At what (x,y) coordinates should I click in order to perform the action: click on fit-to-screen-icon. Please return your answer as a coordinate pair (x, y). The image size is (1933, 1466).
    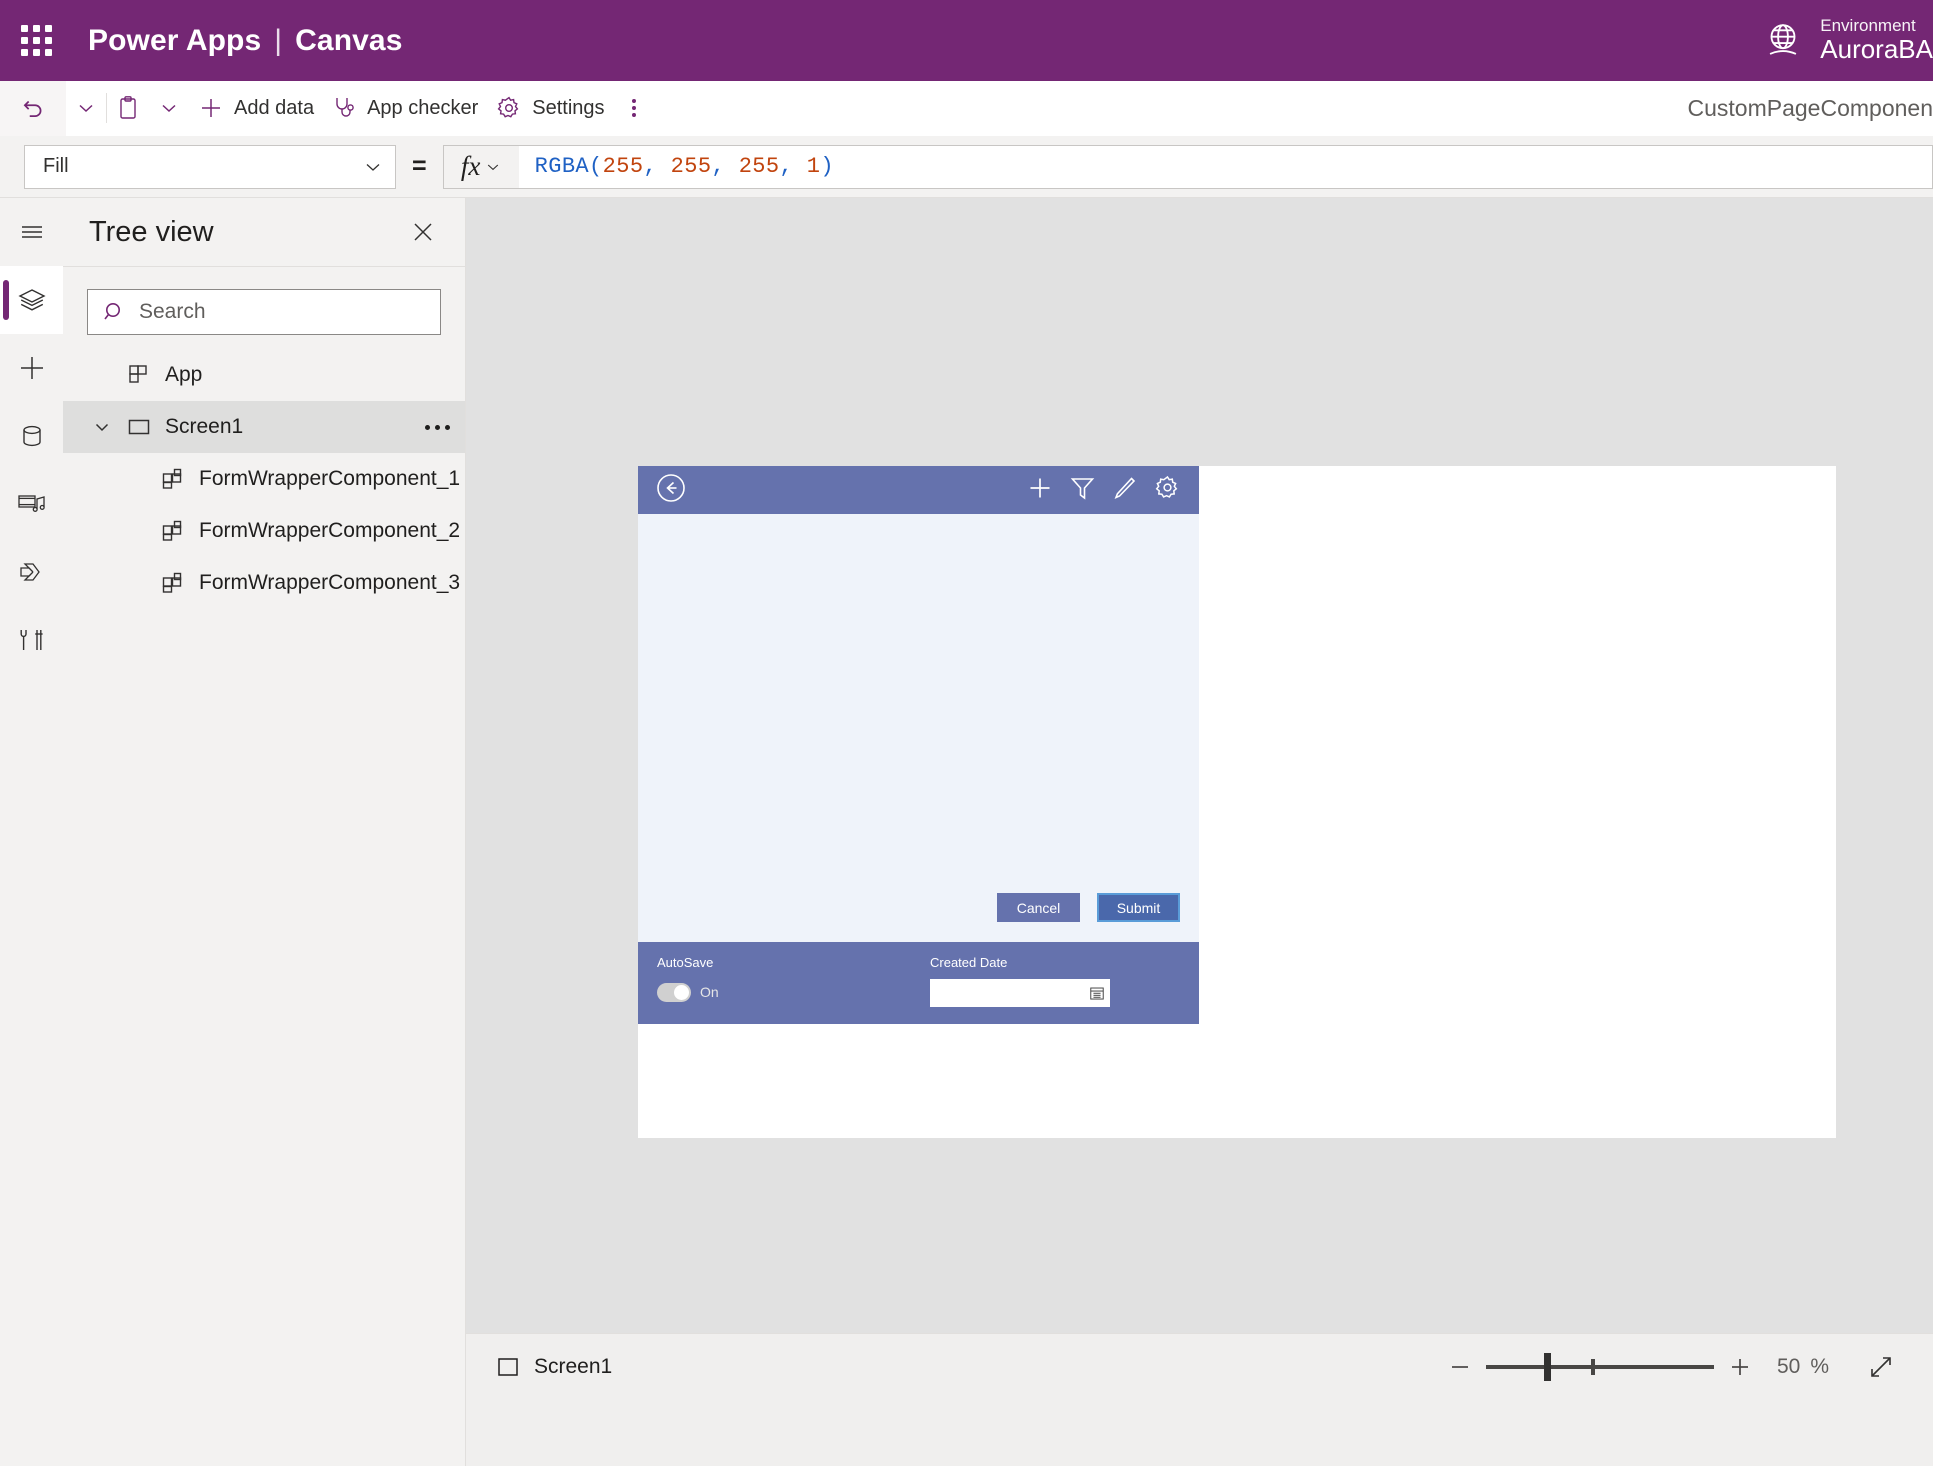
    Looking at the image, I should click on (1881, 1367).